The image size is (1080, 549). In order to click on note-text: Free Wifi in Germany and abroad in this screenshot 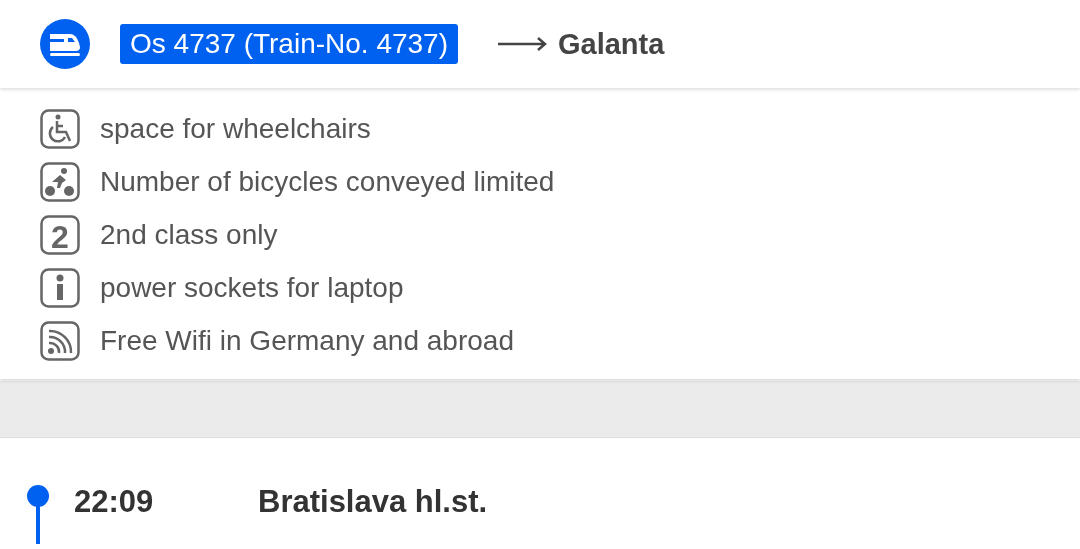, I will do `click(307, 340)`.